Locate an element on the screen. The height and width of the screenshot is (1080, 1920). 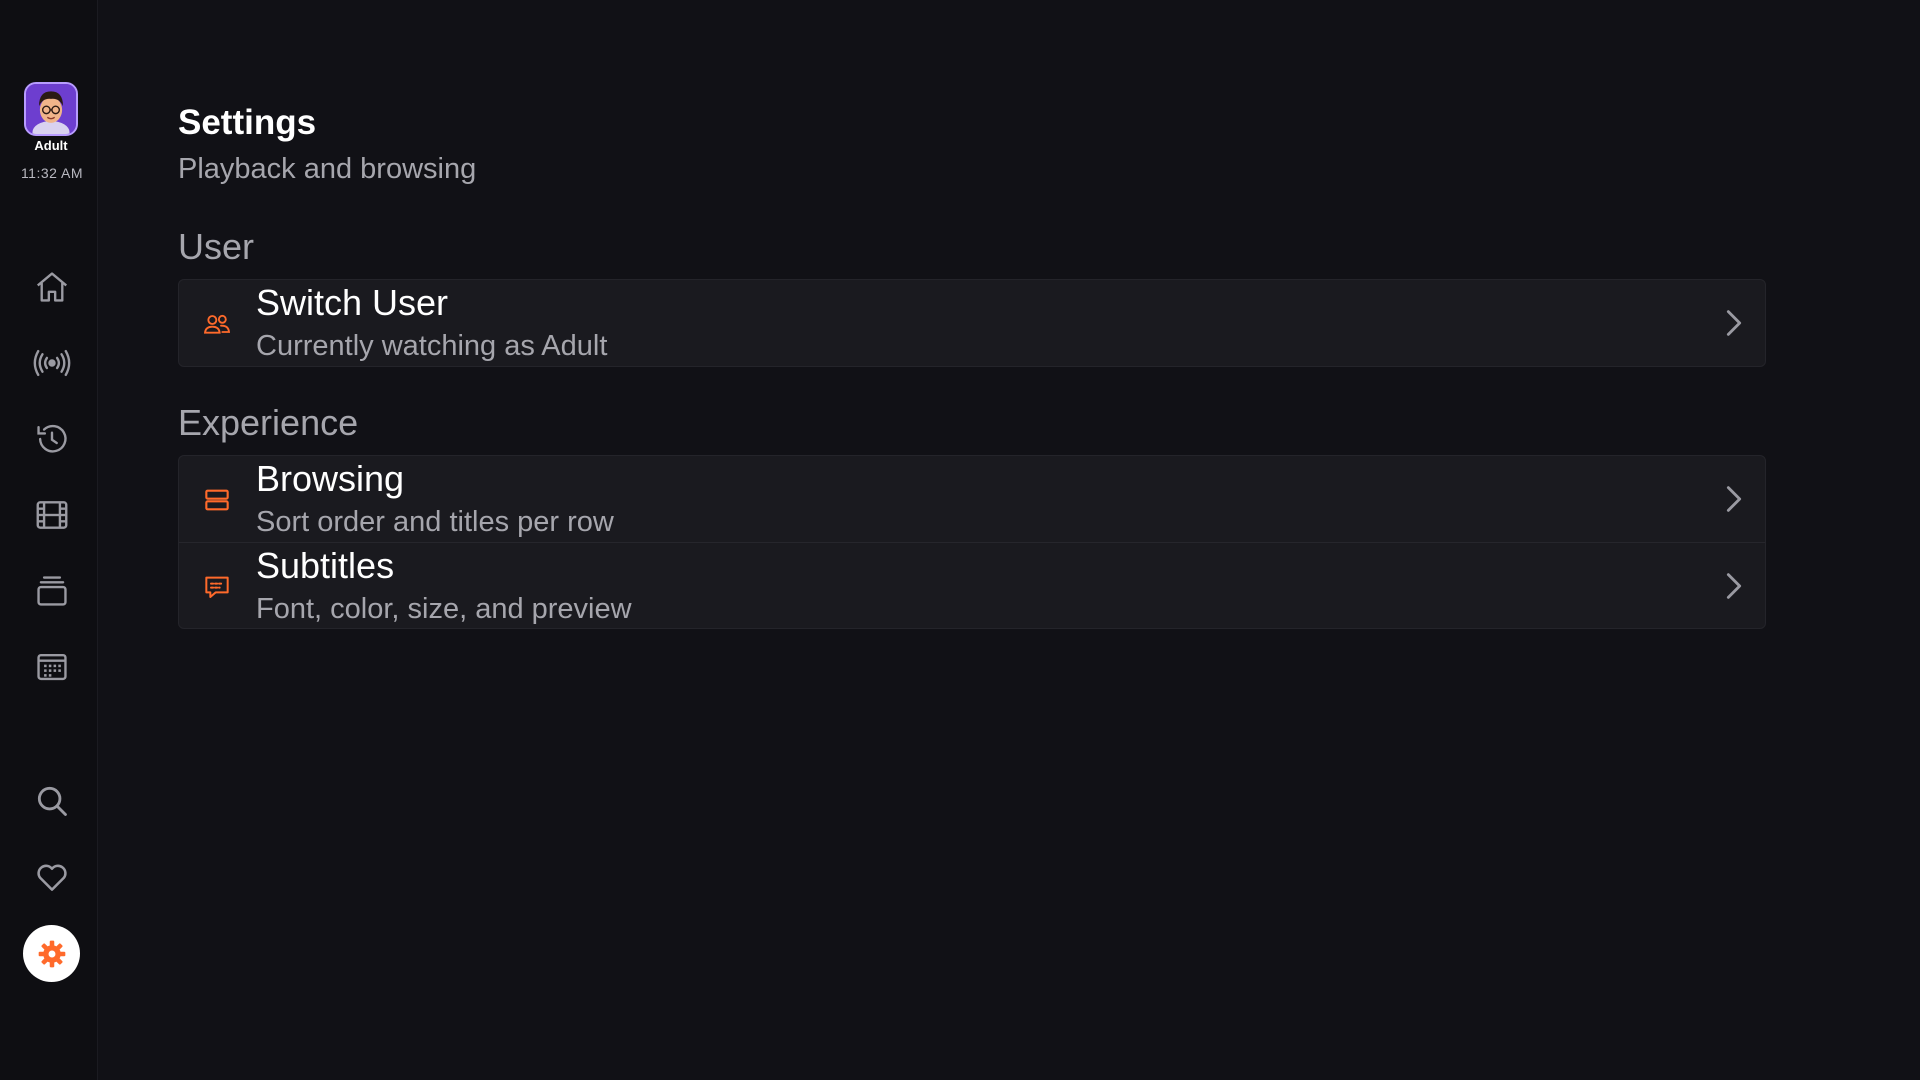
switch-user-row: Switch User Currently watching as Adult is located at coordinates (972, 323).